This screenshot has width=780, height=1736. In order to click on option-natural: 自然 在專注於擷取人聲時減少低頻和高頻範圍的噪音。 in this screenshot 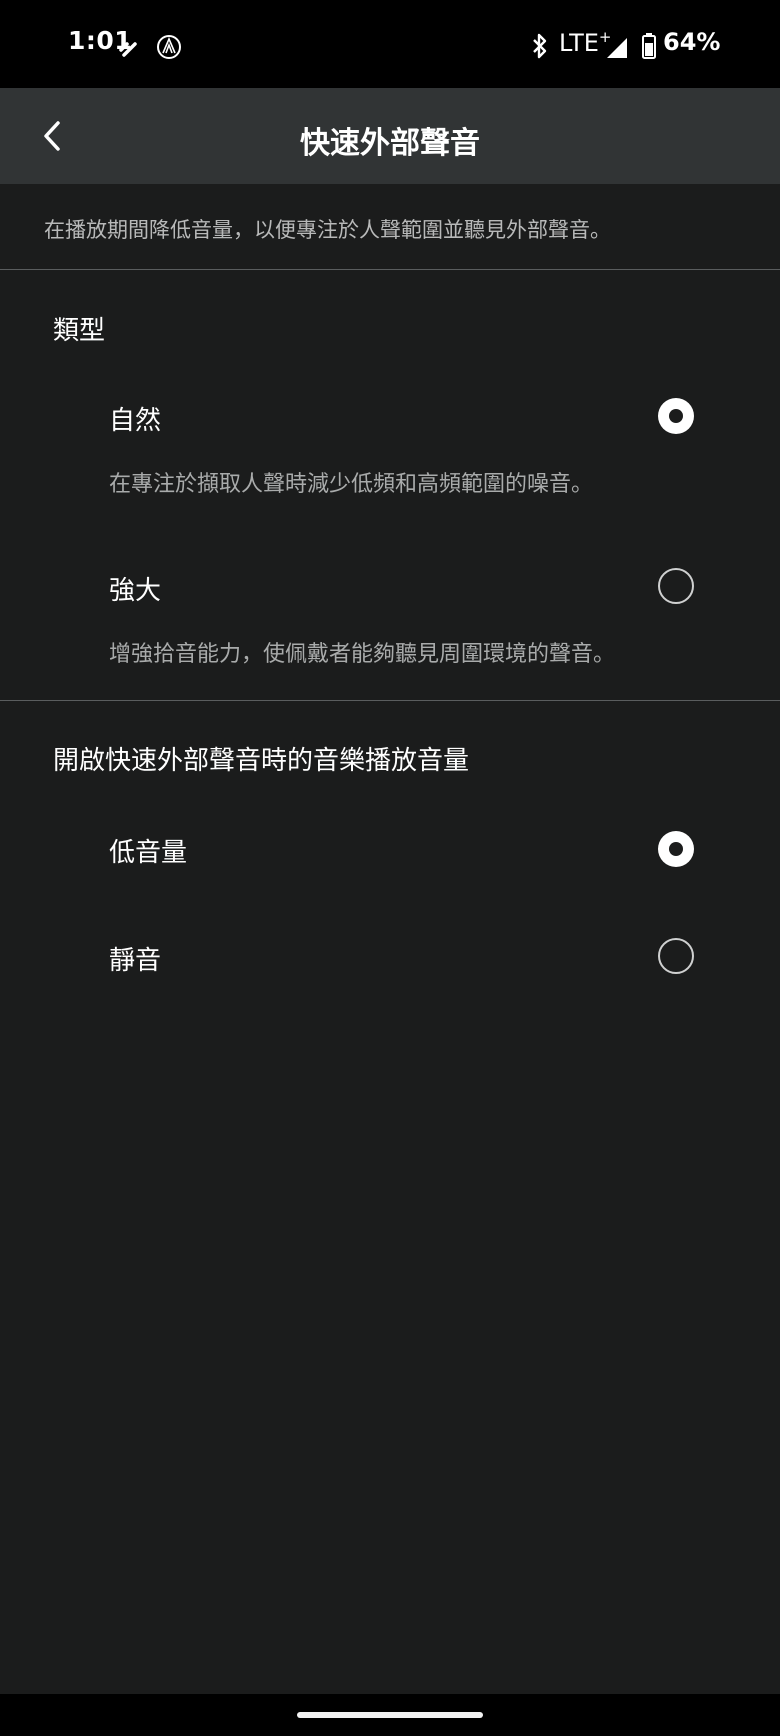, I will do `click(390, 445)`.